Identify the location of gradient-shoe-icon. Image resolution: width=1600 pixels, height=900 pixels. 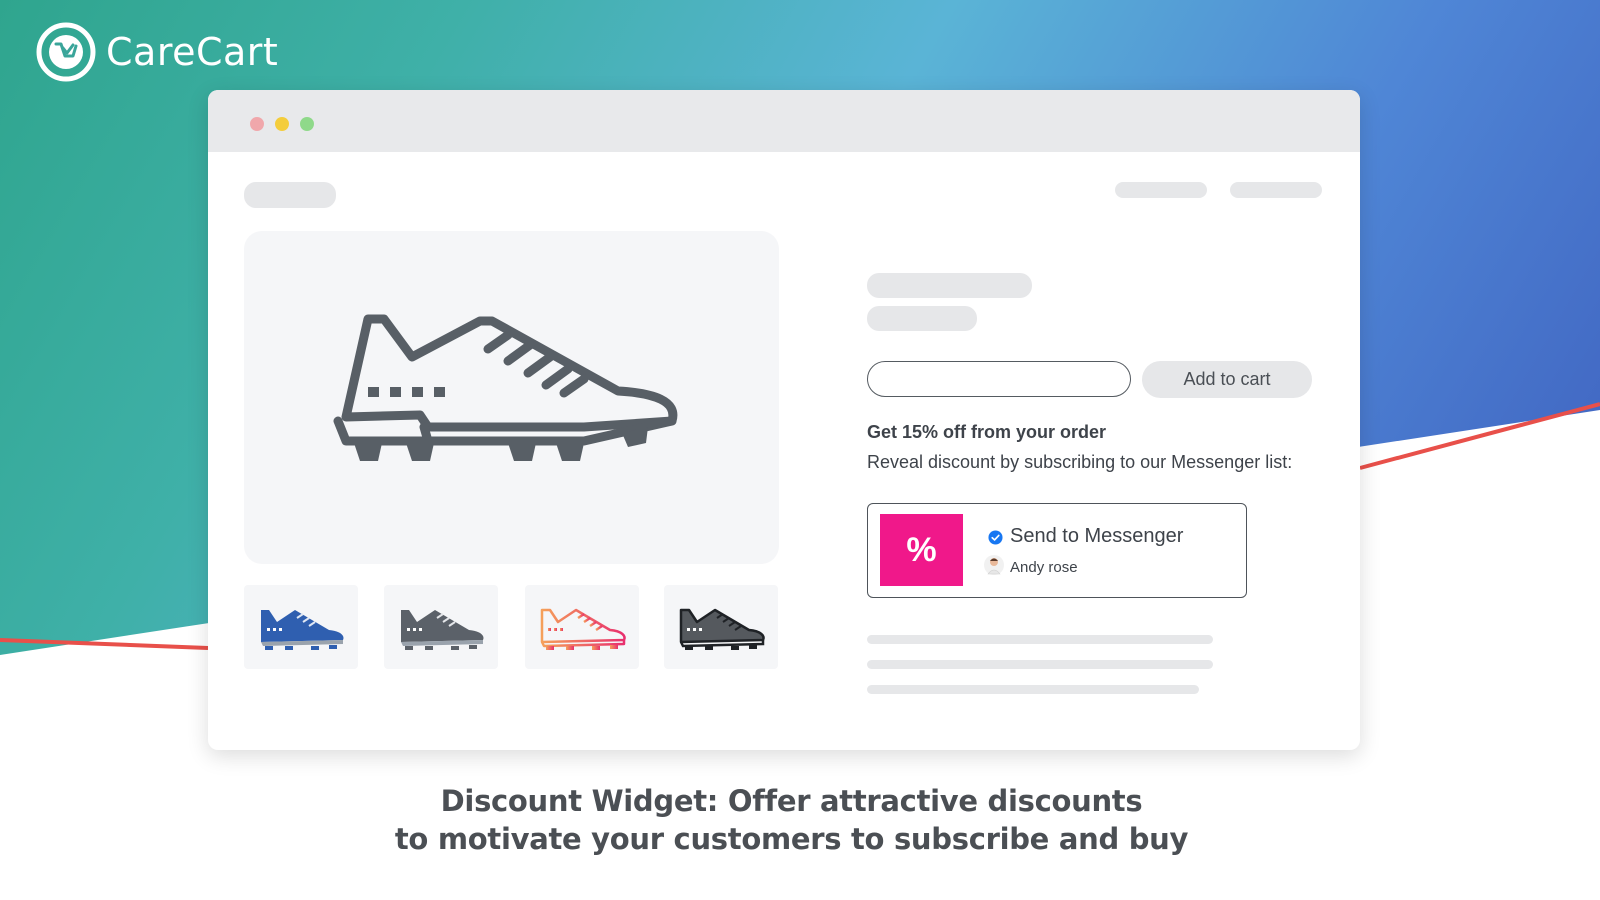
(583, 629).